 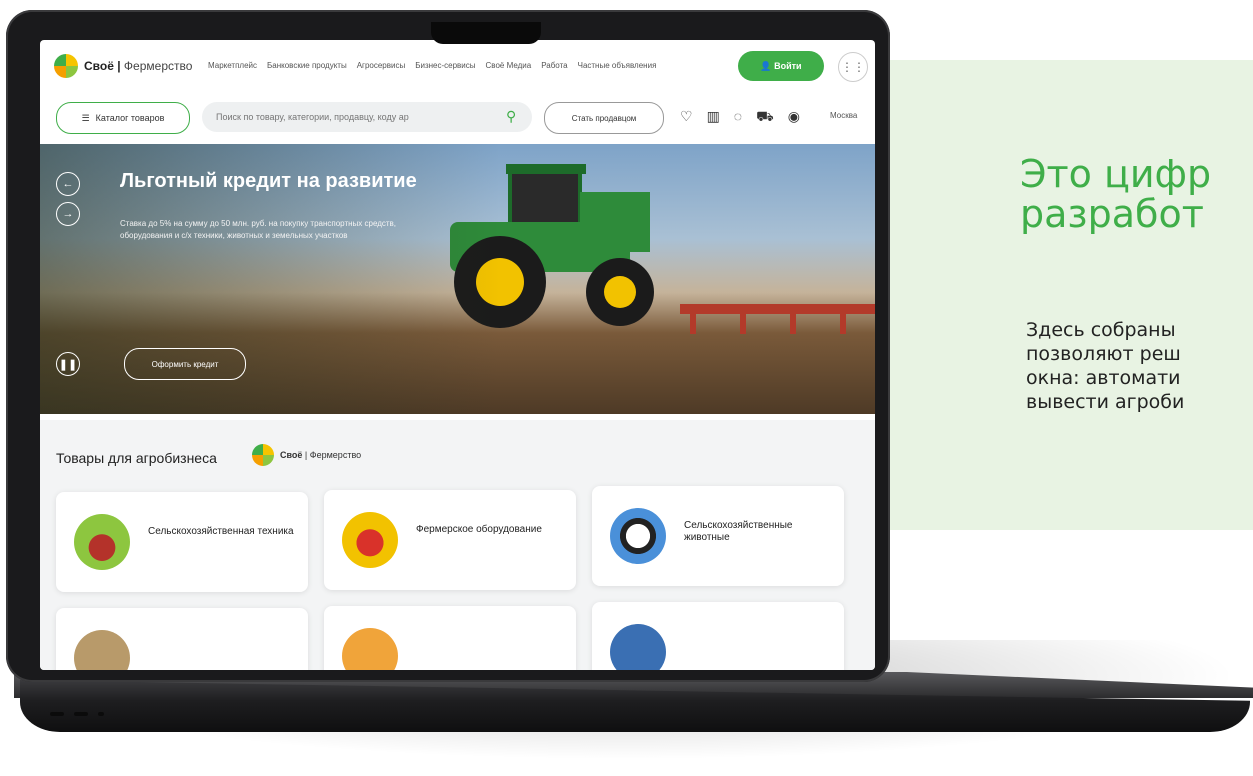 I want to click on apps-grid-button: ⋮⋮, so click(x=853, y=67).